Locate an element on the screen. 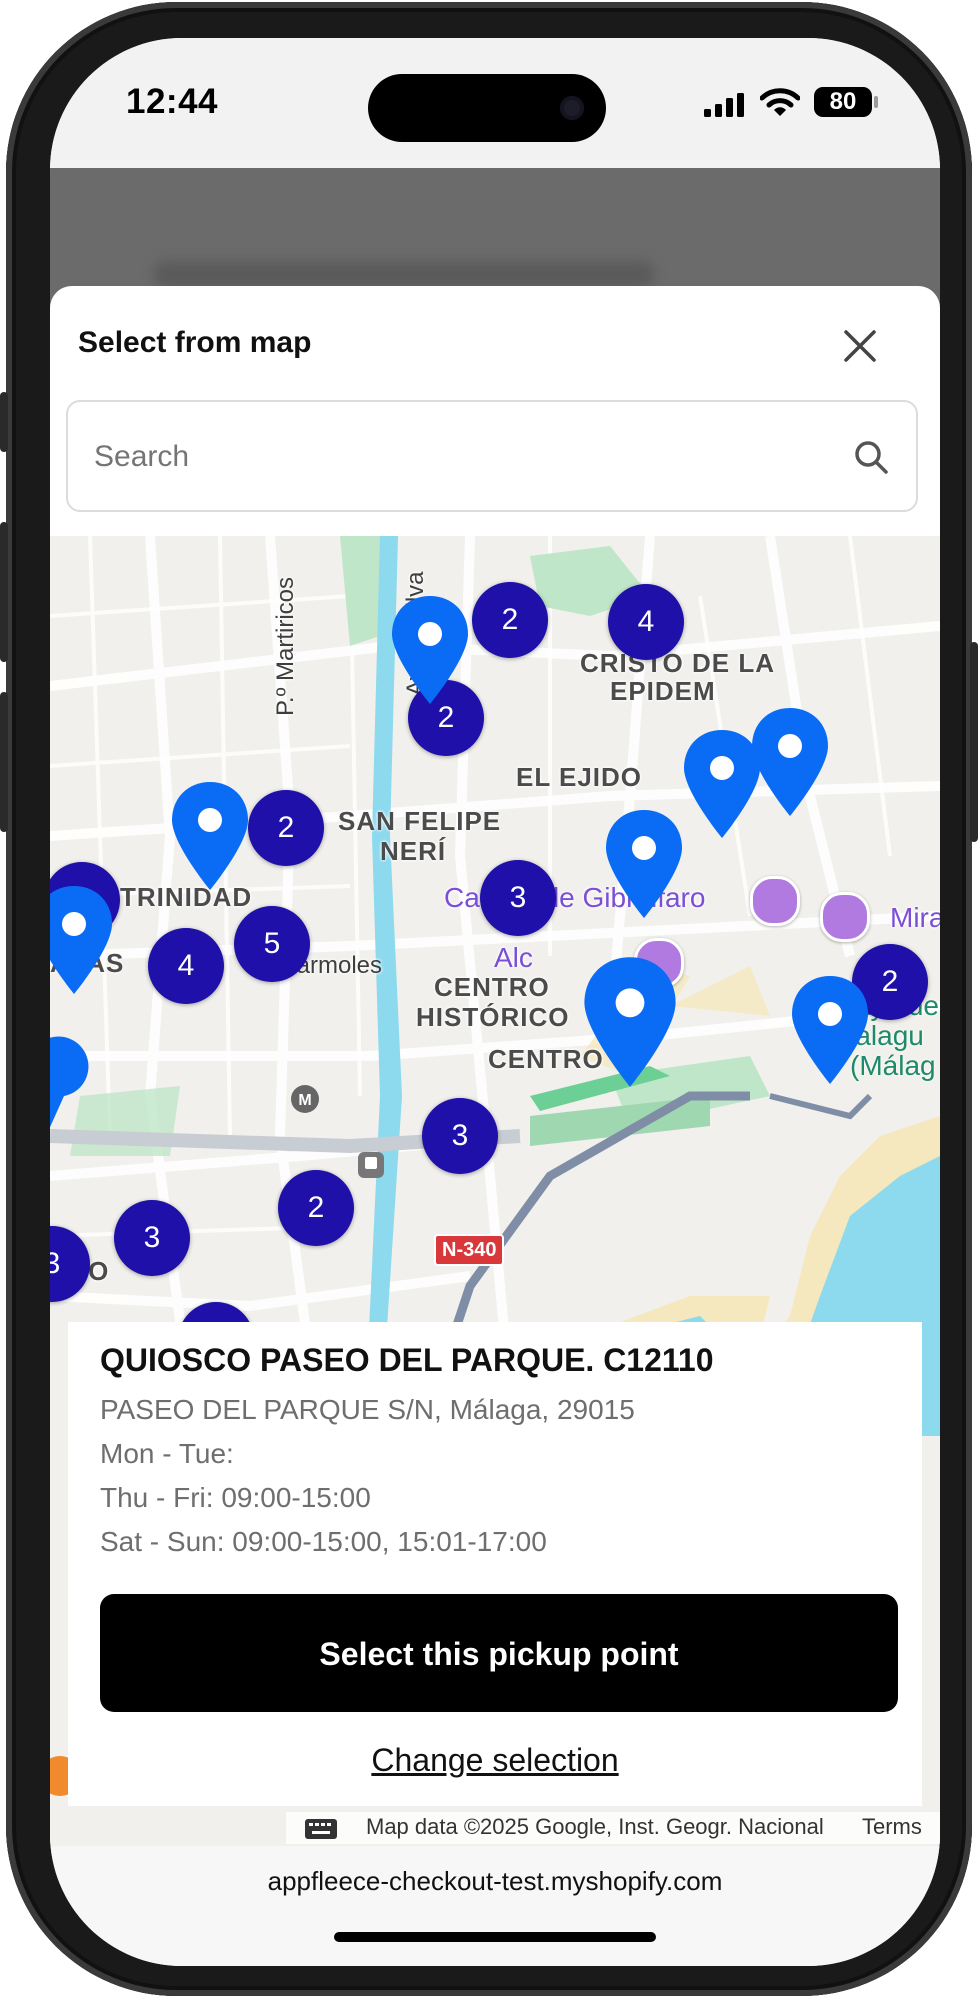 This screenshot has width=978, height=2000. battery-tip is located at coordinates (876, 102).